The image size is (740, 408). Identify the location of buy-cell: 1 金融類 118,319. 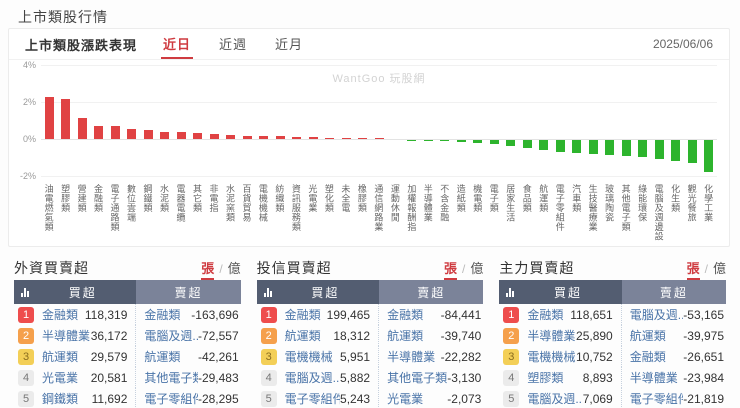
(75, 314).